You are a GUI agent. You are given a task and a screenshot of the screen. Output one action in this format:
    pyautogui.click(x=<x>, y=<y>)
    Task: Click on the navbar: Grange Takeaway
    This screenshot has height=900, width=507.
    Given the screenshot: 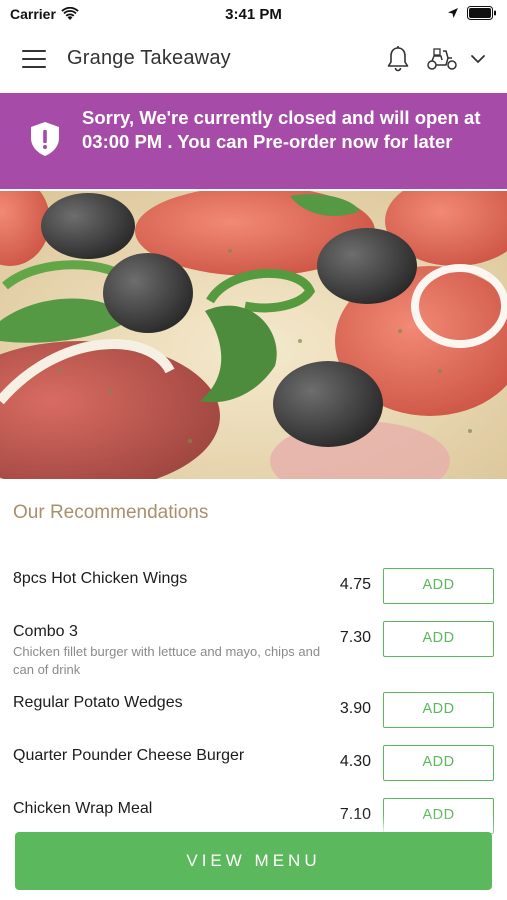 What is the action you would take?
    pyautogui.click(x=253, y=60)
    